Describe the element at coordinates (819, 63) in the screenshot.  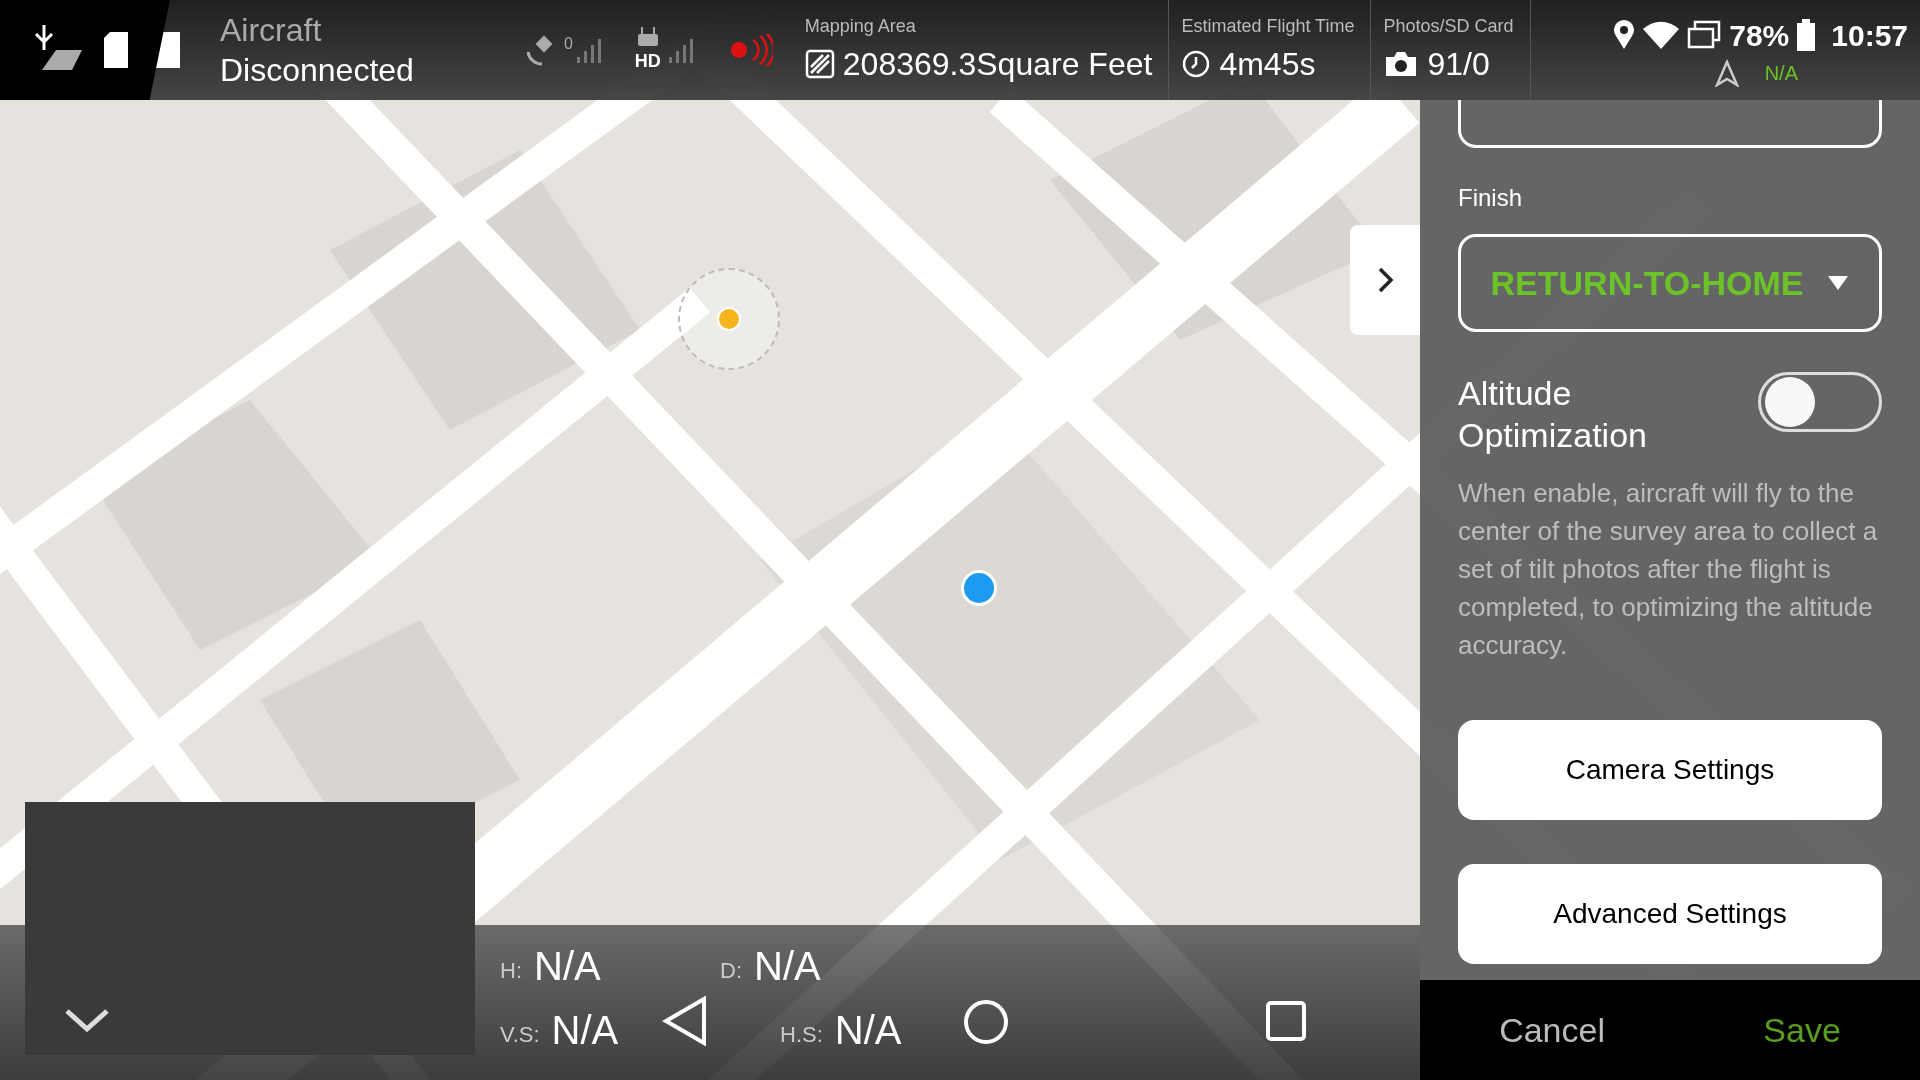
I see `hatched-square-icon` at that location.